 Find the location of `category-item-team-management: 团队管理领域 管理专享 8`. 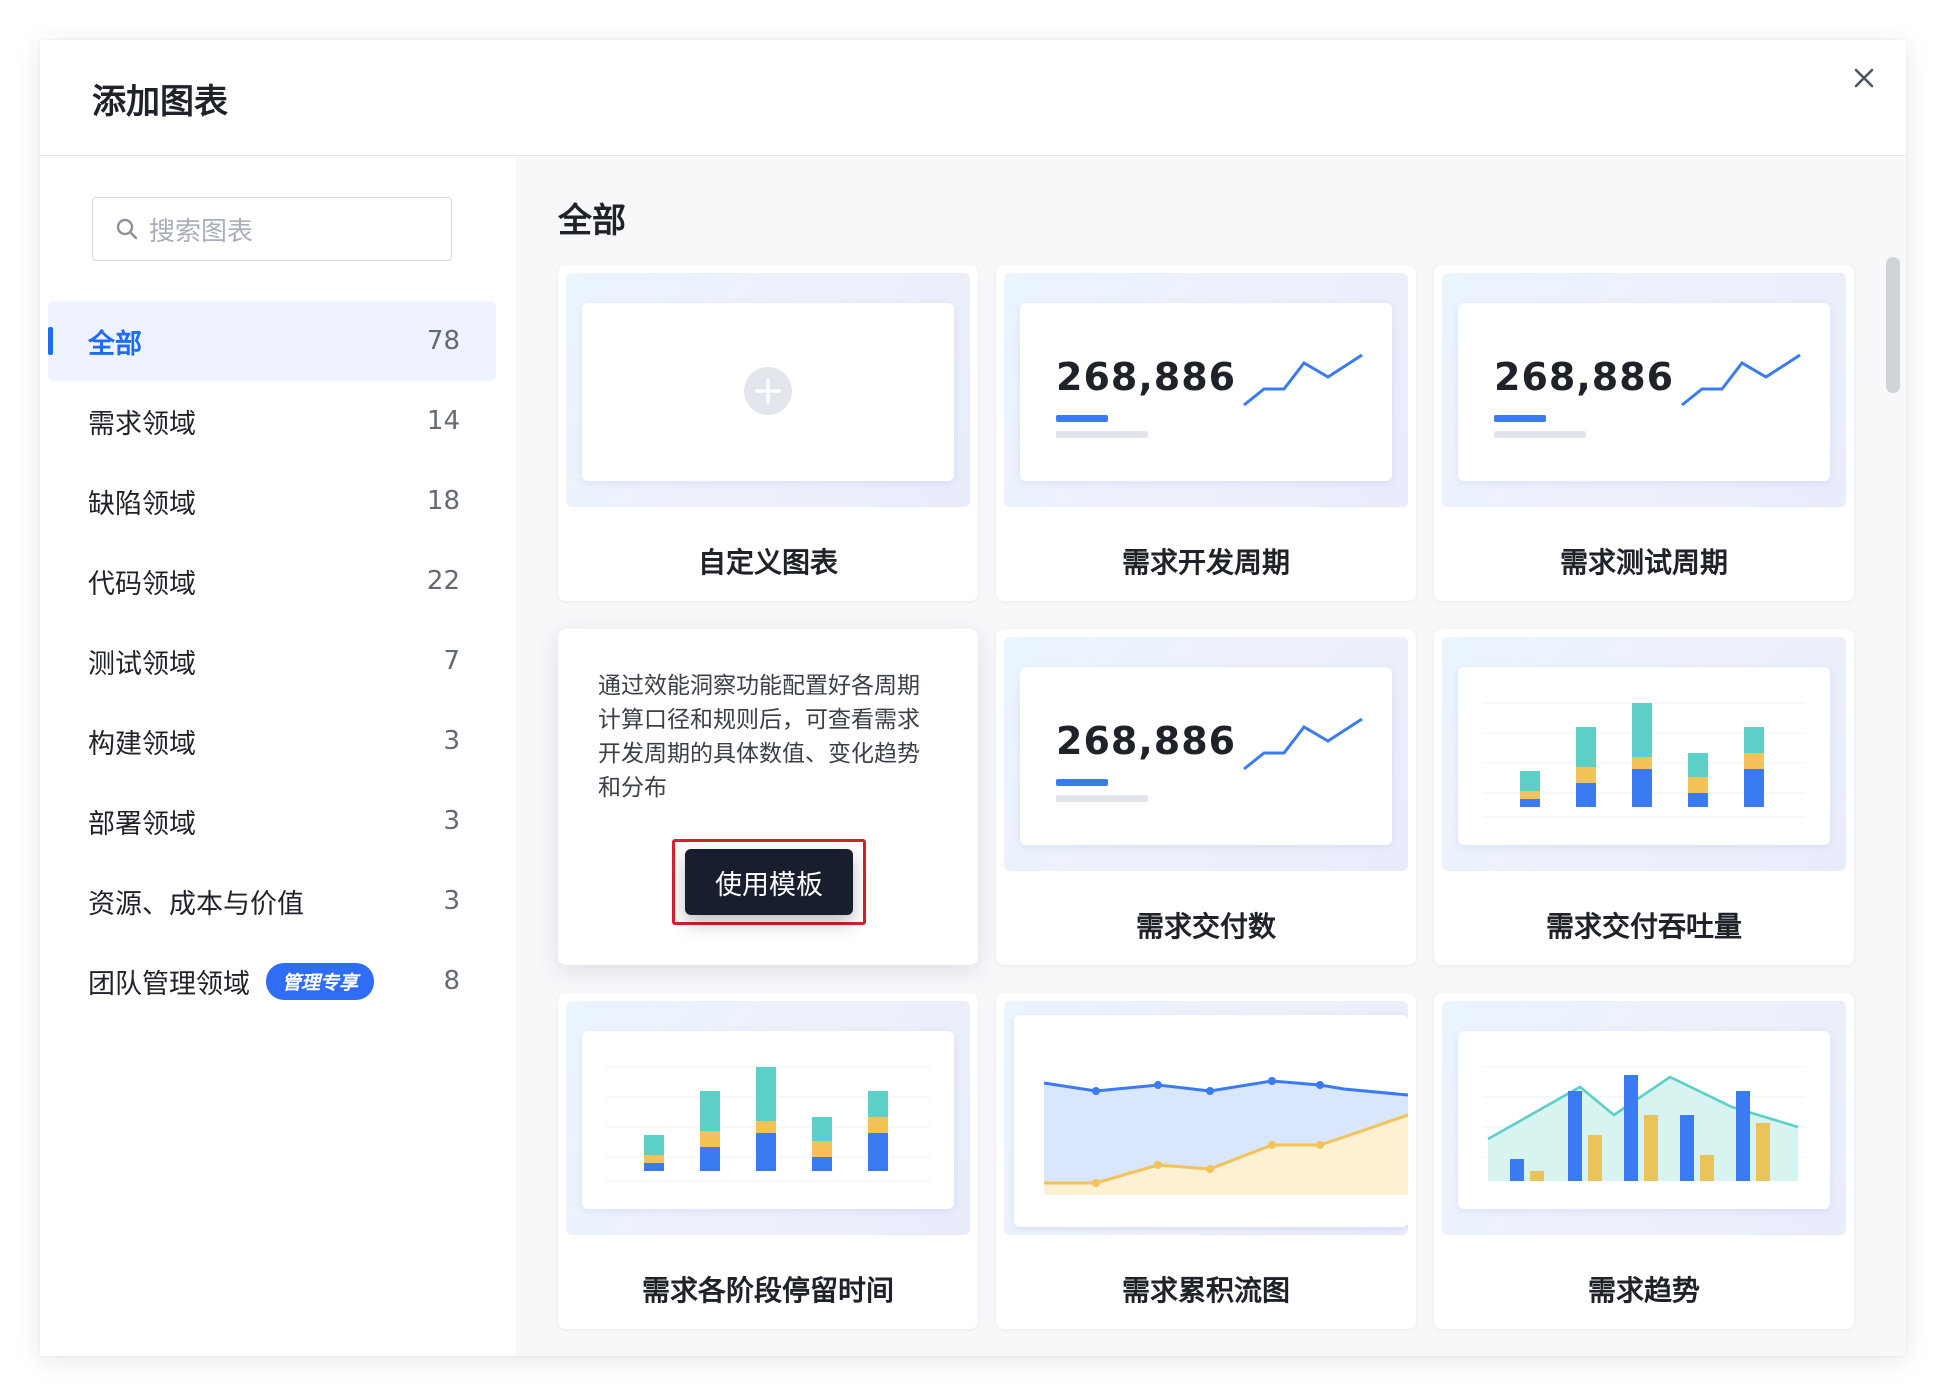

category-item-team-management: 团队管理领域 管理专享 8 is located at coordinates (272, 981).